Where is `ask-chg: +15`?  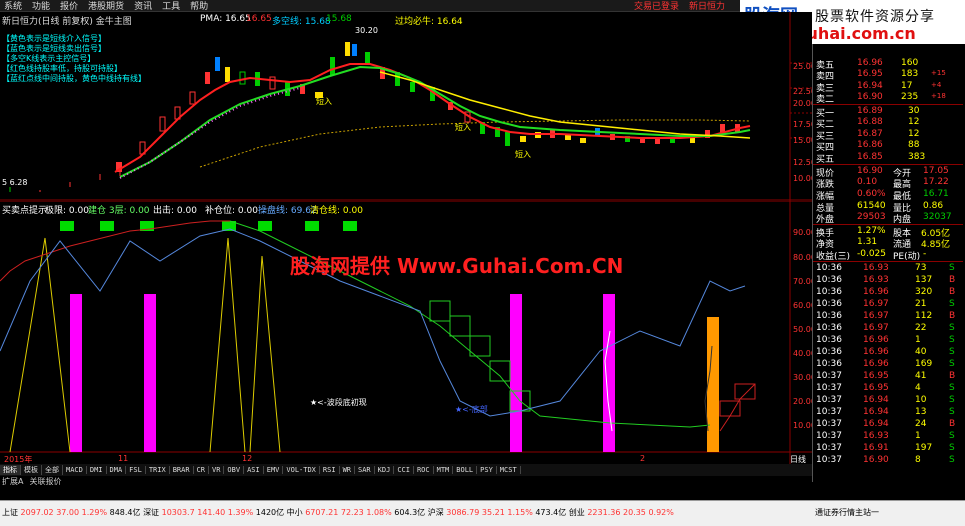
ask-chg: +15 is located at coordinates (938, 73).